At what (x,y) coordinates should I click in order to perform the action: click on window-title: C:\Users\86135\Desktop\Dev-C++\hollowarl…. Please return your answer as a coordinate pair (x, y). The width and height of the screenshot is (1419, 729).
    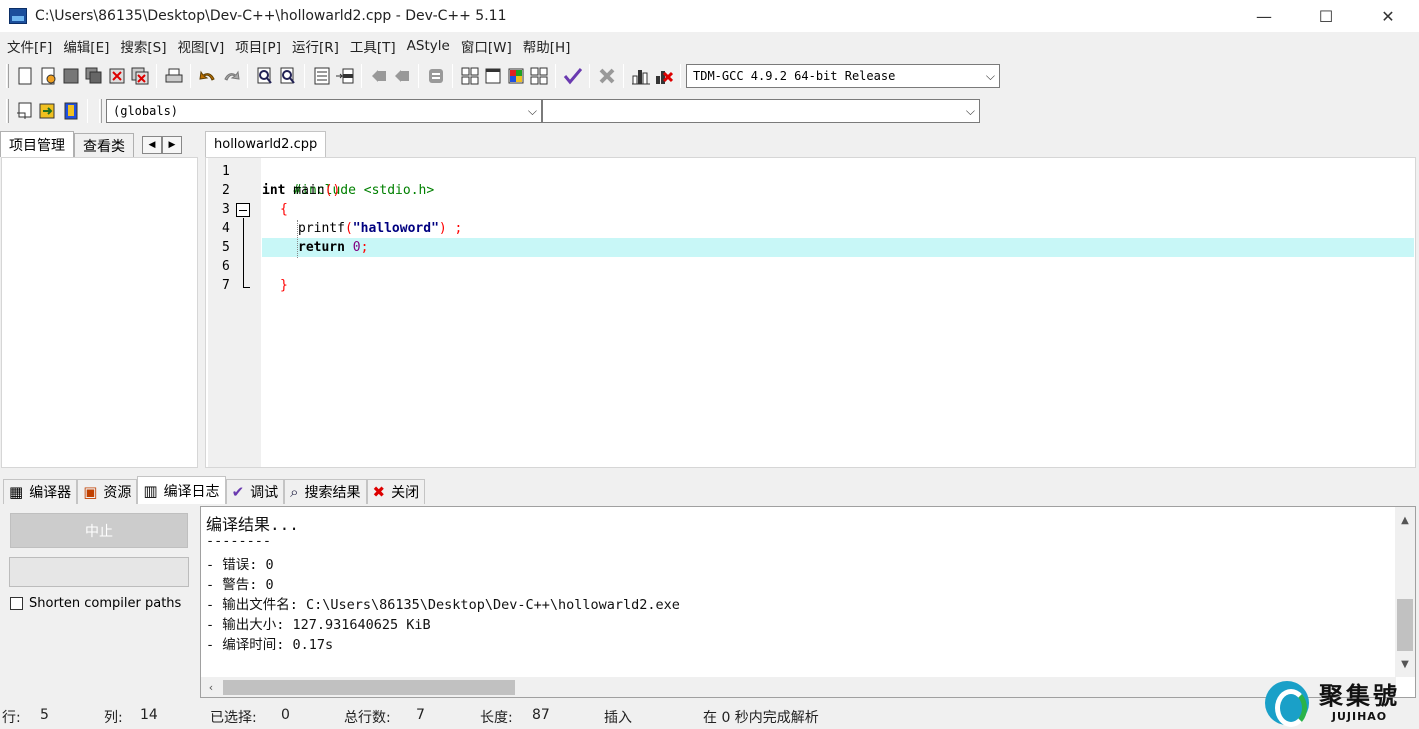
    Looking at the image, I should click on (271, 16).